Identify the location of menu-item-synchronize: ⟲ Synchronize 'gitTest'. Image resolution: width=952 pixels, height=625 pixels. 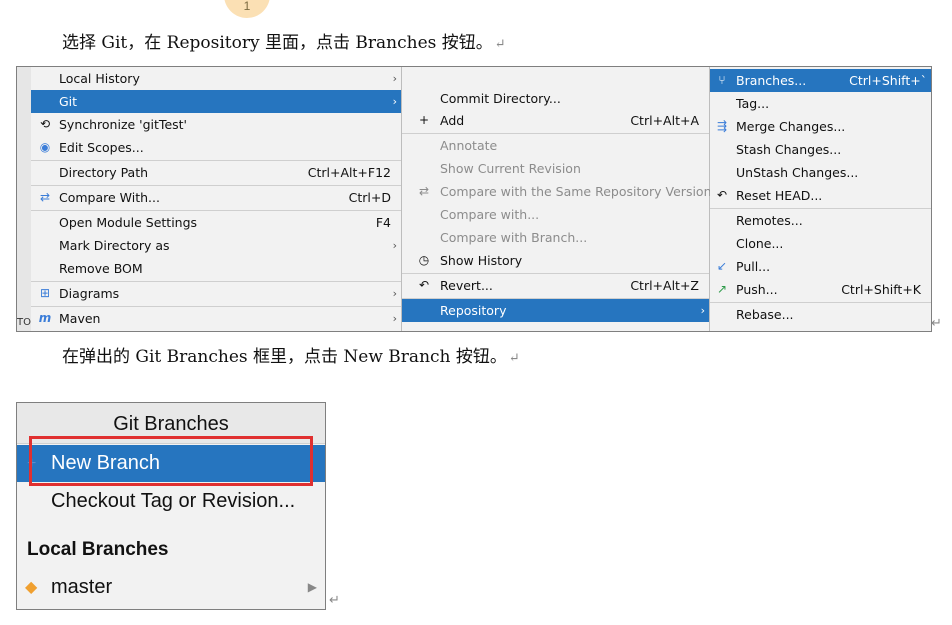
(216, 124).